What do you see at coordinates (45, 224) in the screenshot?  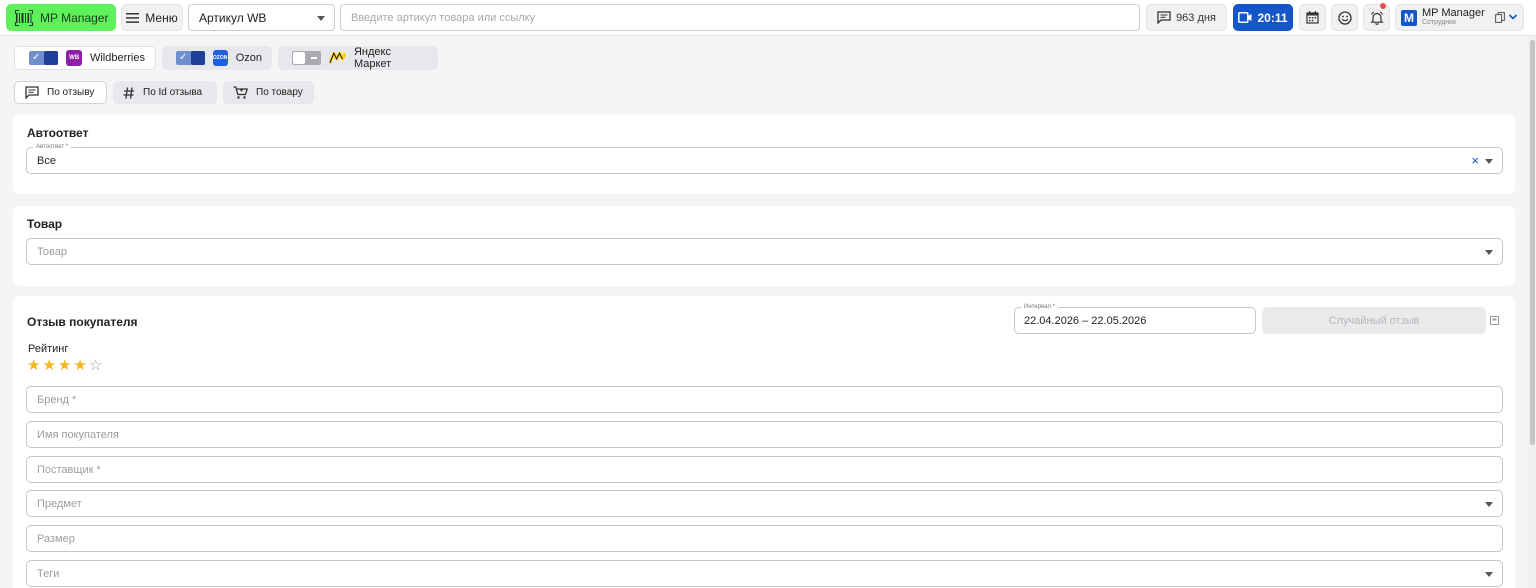 I see `product-title: Товар` at bounding box center [45, 224].